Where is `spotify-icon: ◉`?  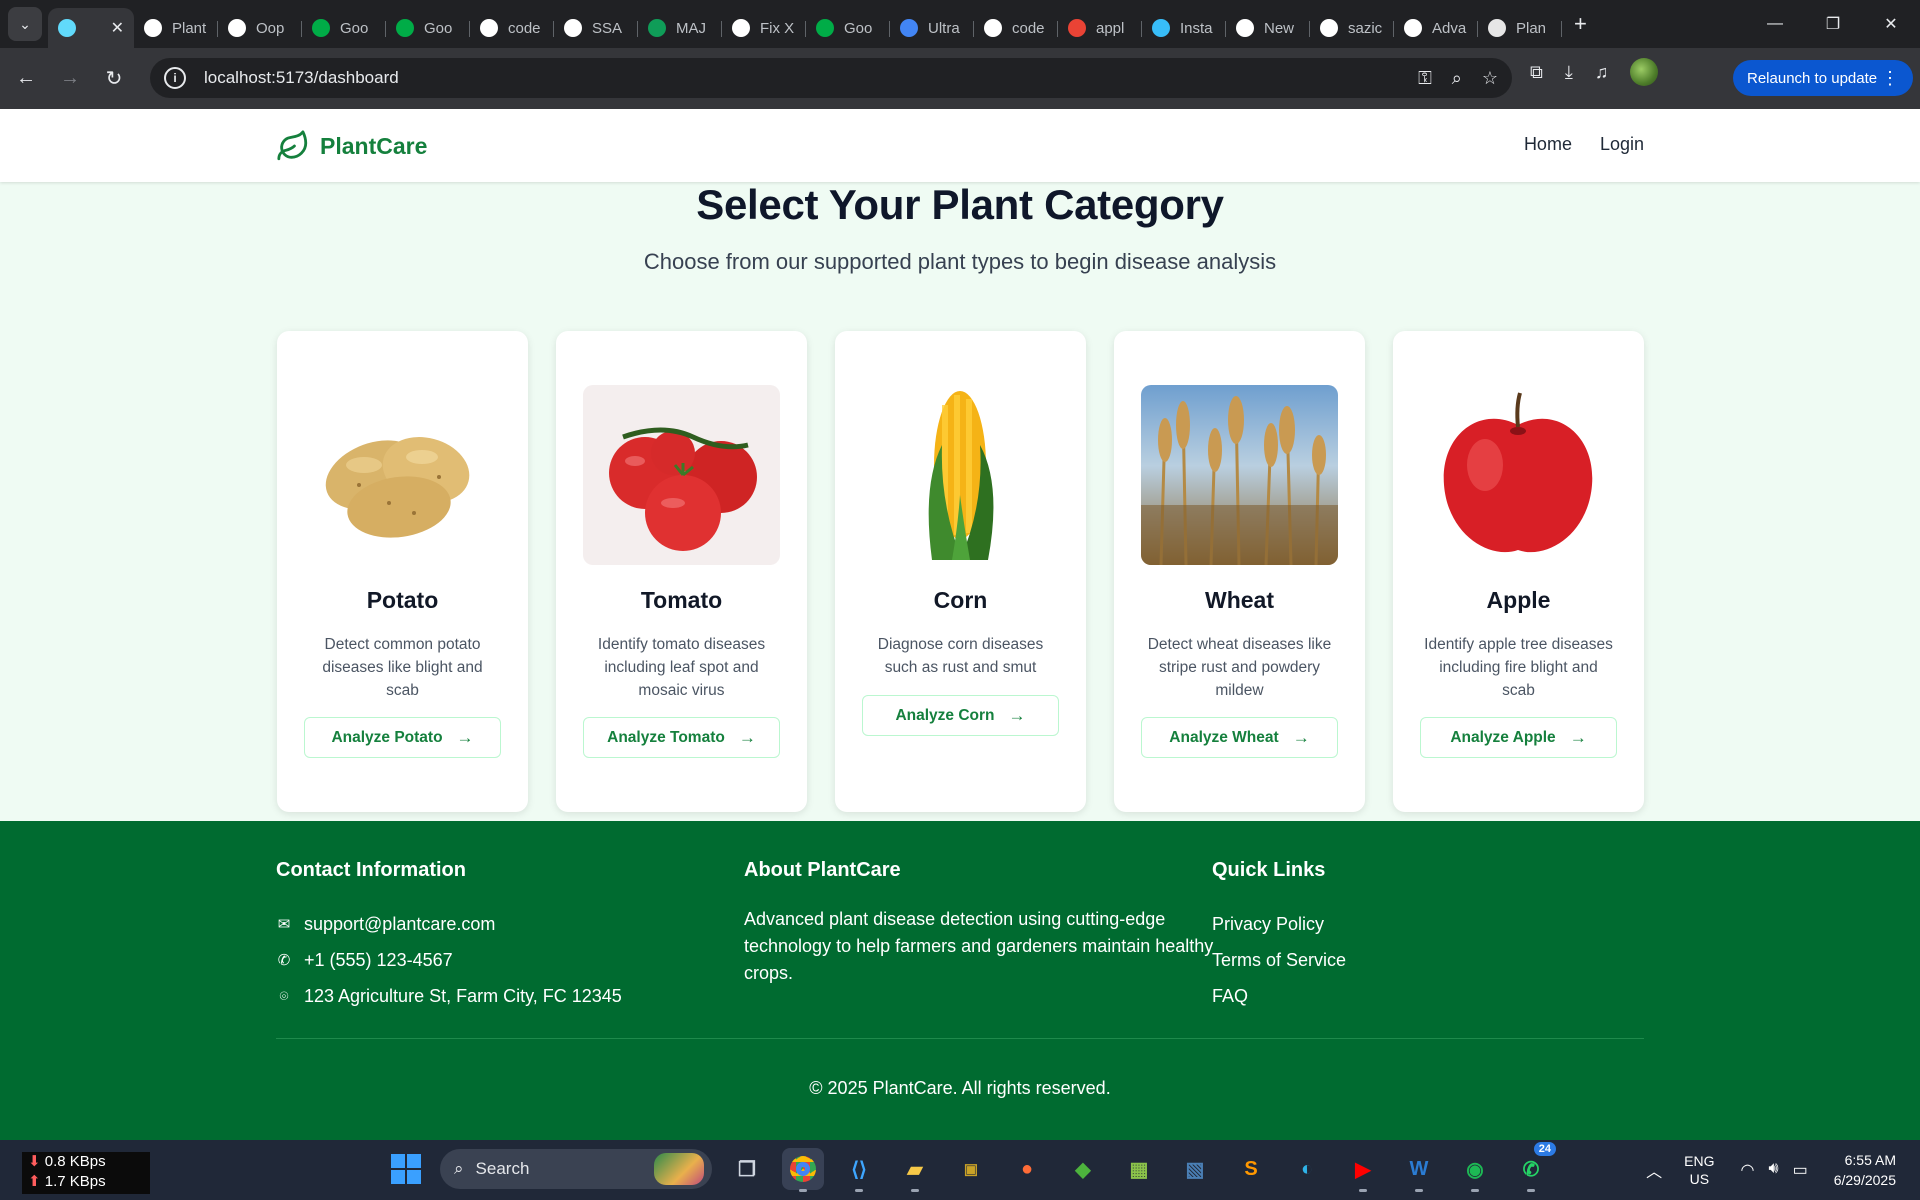
spotify-icon: ◉ is located at coordinates (1475, 1170).